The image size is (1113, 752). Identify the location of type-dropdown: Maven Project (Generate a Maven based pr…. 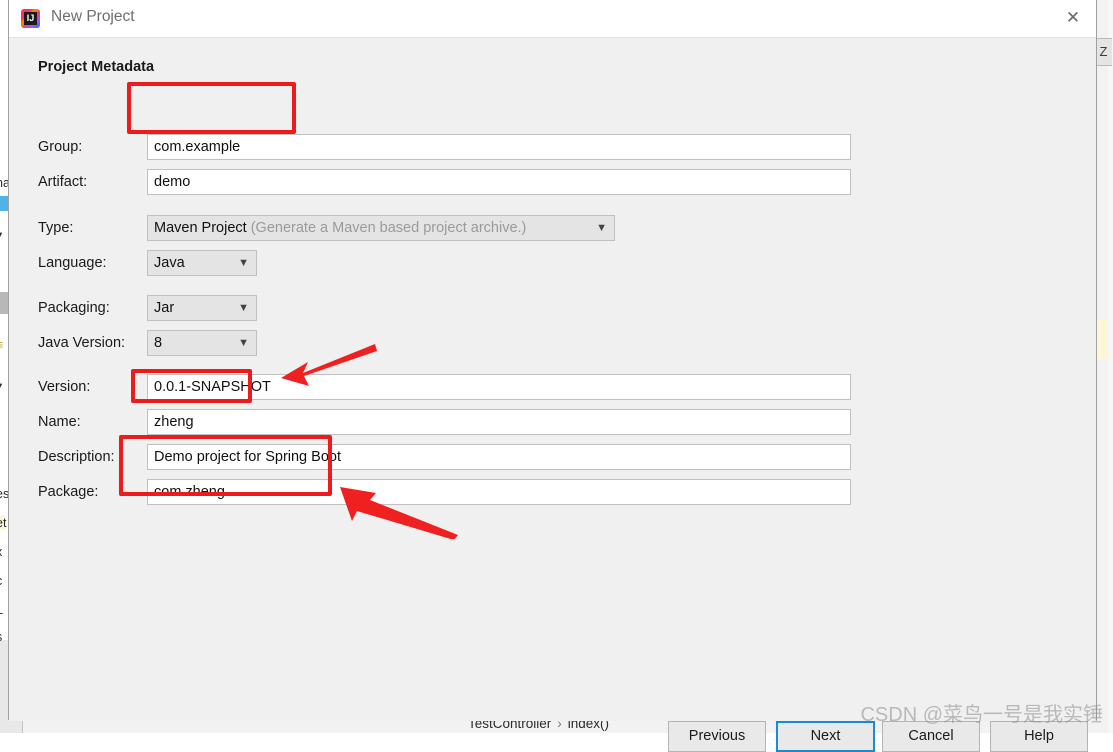
(381, 228).